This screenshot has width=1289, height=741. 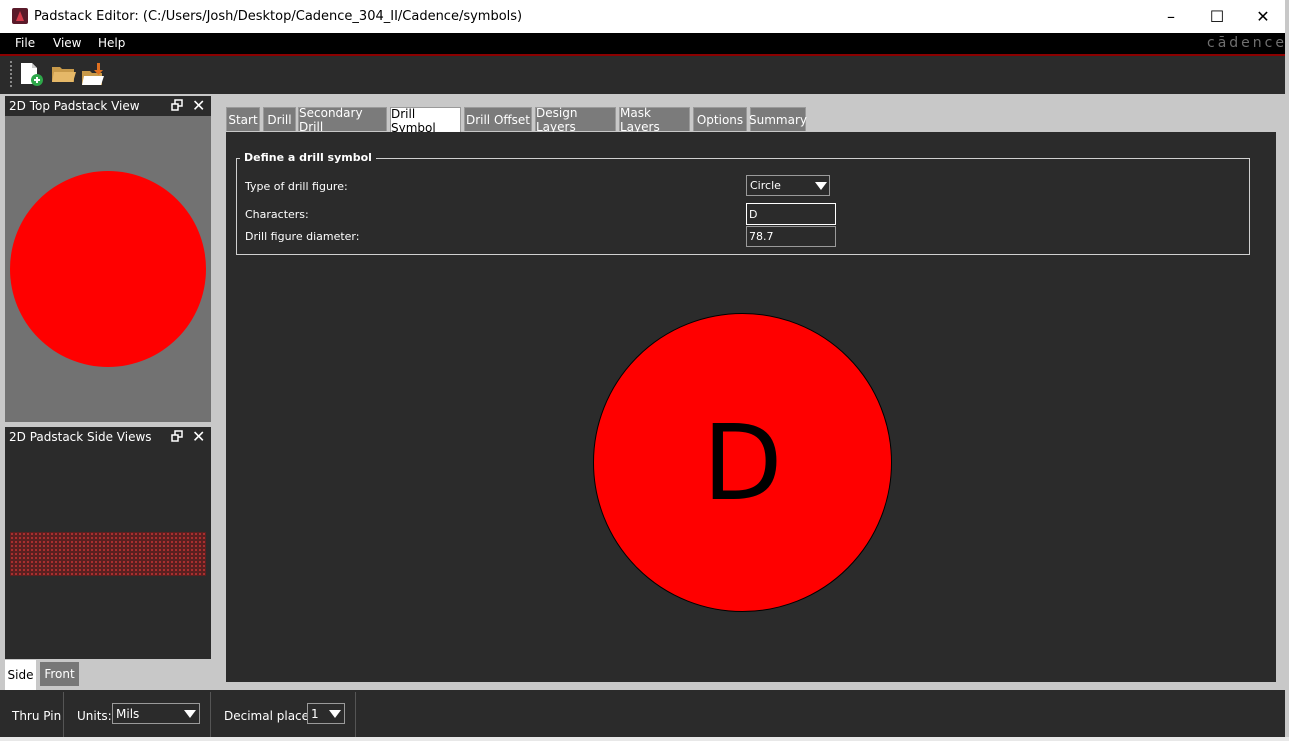 I want to click on tab-drill-offset: Drill Offset, so click(x=498, y=119).